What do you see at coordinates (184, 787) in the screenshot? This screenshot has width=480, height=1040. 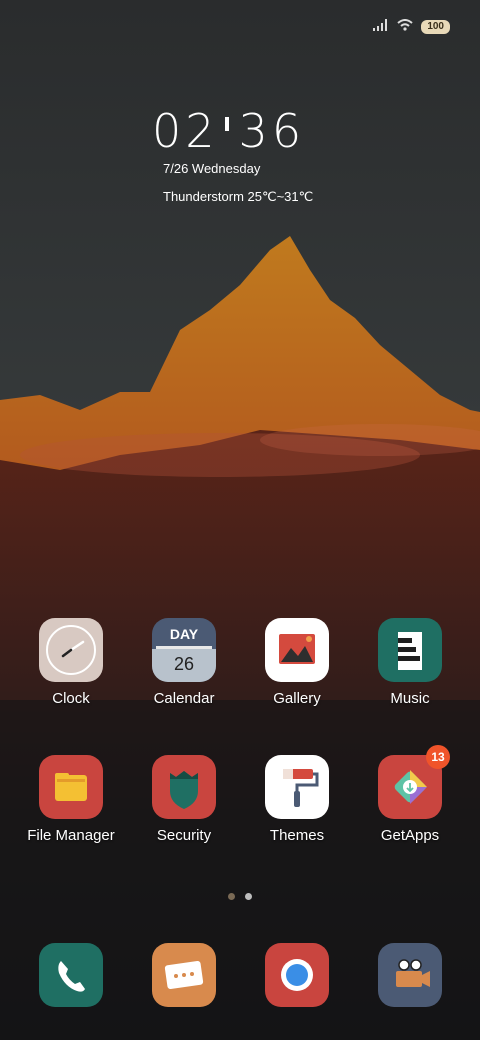 I see `shield-icon` at bounding box center [184, 787].